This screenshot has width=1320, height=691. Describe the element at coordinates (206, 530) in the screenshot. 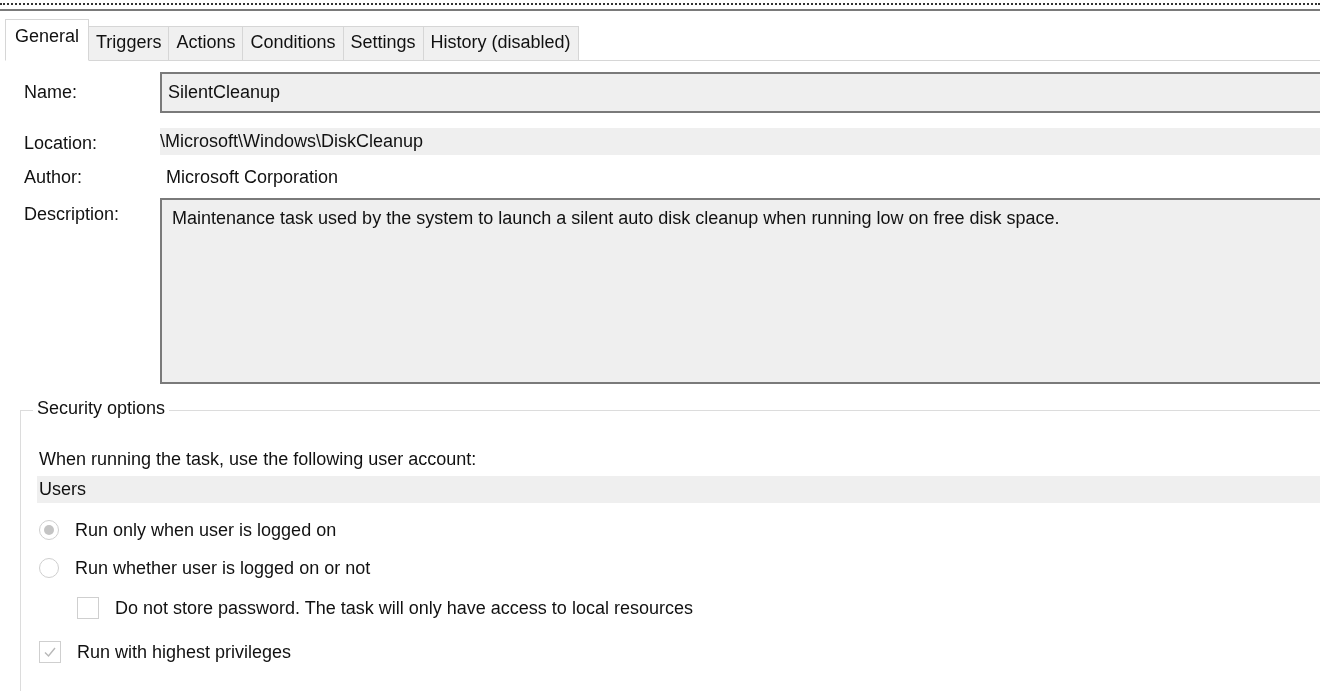

I see `option-label: Run only when user is logged on` at that location.